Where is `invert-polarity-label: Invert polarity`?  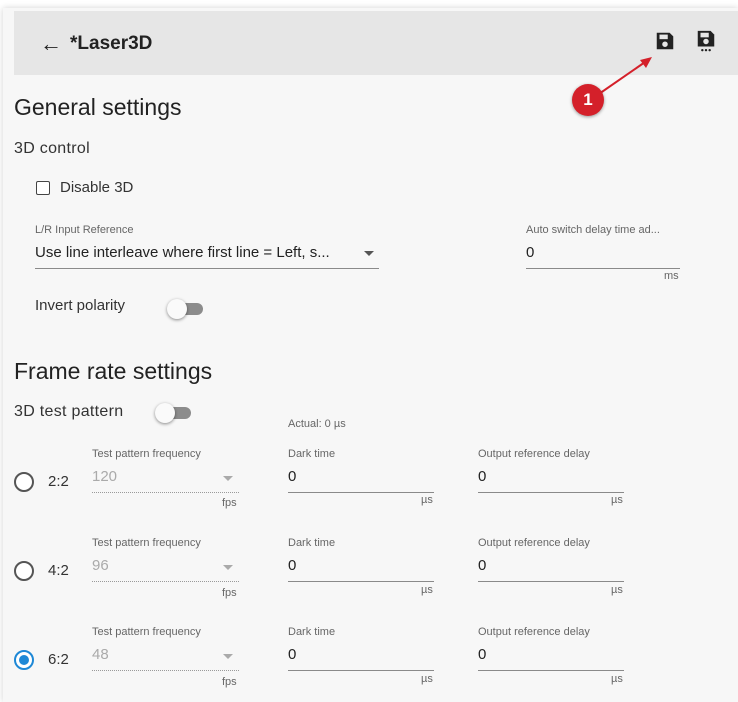
invert-polarity-label: Invert polarity is located at coordinates (80, 305).